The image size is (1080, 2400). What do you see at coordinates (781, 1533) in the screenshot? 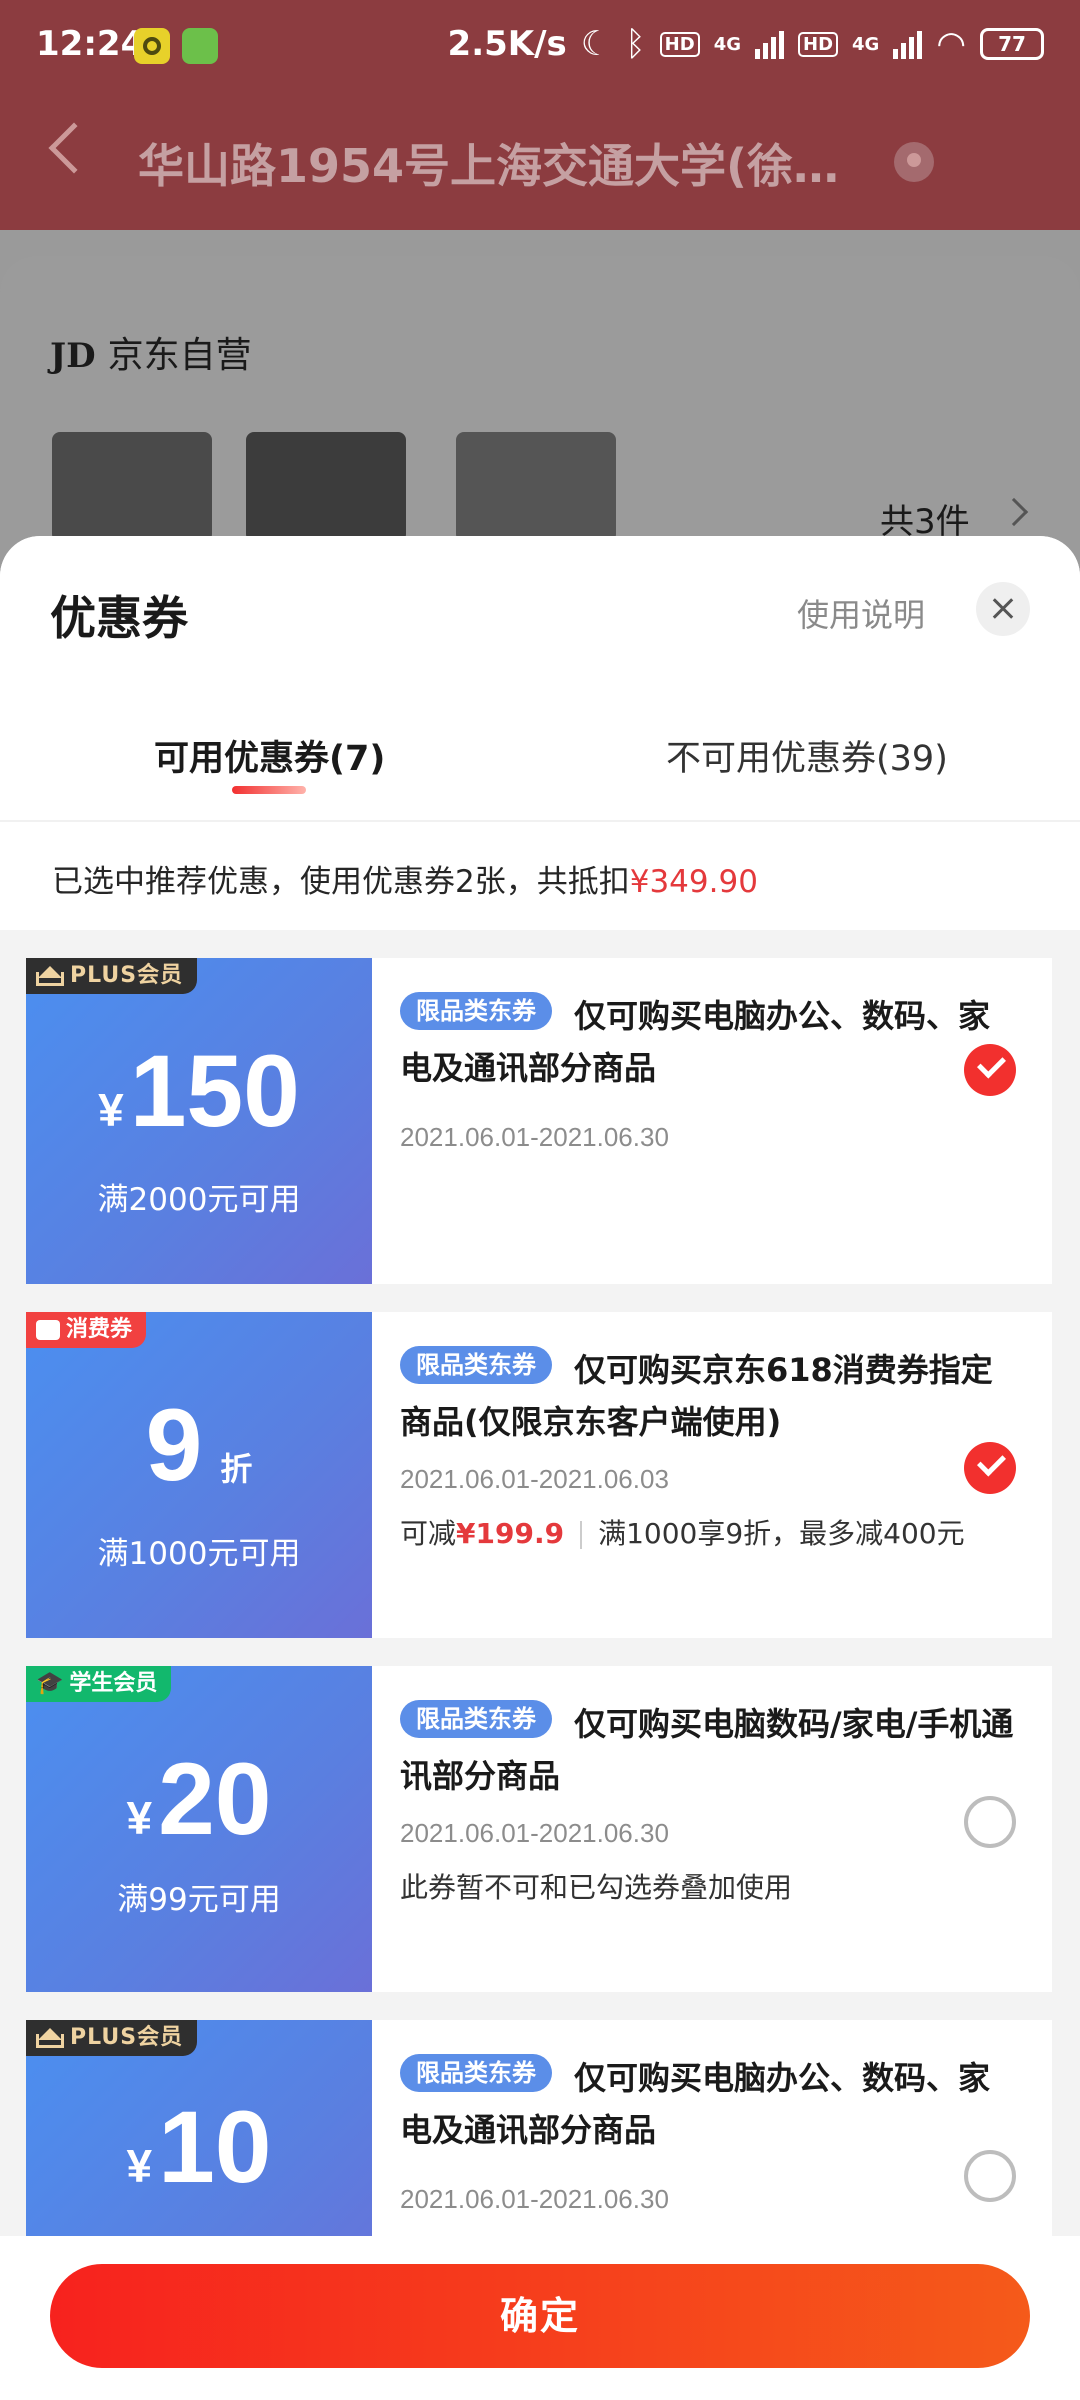
I see `note-rule: 满1000享9折，最多减400元` at bounding box center [781, 1533].